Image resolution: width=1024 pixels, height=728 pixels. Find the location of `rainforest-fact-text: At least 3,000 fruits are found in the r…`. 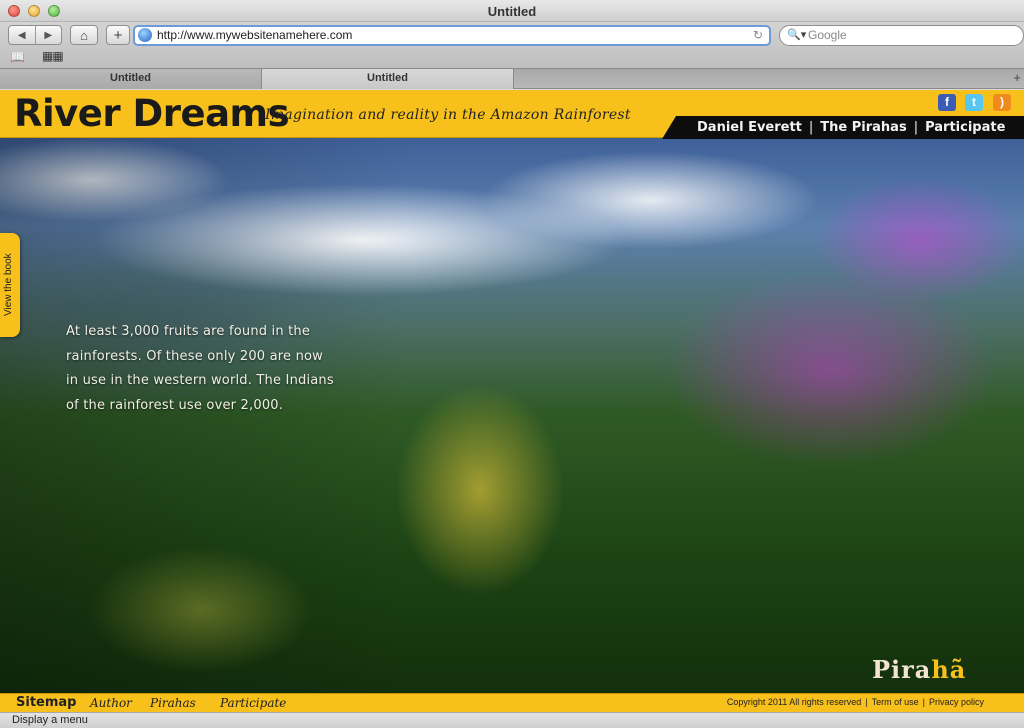

rainforest-fact-text: At least 3,000 fruits are found in the r… is located at coordinates (200, 368).